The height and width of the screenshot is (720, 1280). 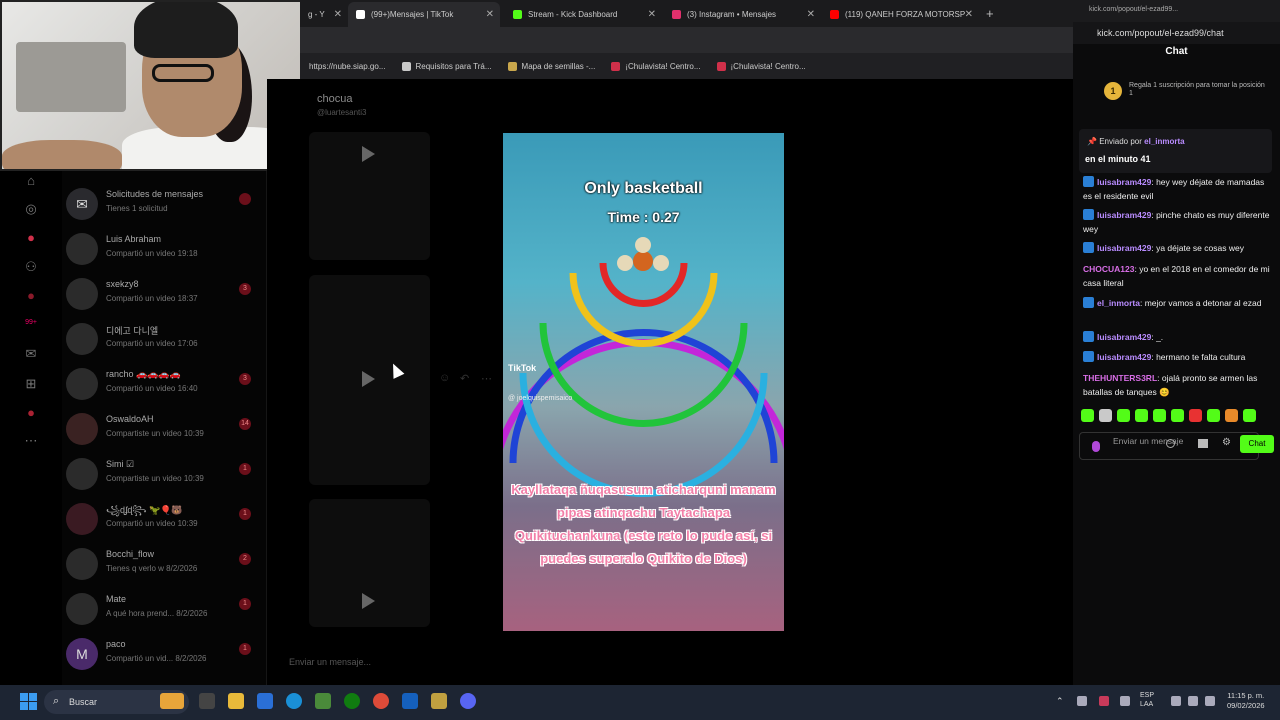 What do you see at coordinates (164, 384) in the screenshot?
I see `list-item: rancho 🚗🚗🚗🚗 Compartió un video 16:40 3` at bounding box center [164, 384].